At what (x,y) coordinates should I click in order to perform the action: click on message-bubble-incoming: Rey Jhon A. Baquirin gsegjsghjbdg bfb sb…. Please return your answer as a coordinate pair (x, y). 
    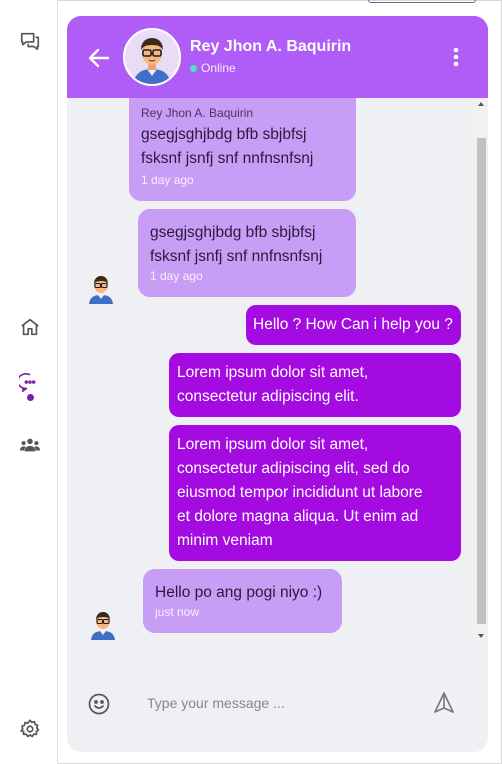
    Looking at the image, I should click on (242, 149).